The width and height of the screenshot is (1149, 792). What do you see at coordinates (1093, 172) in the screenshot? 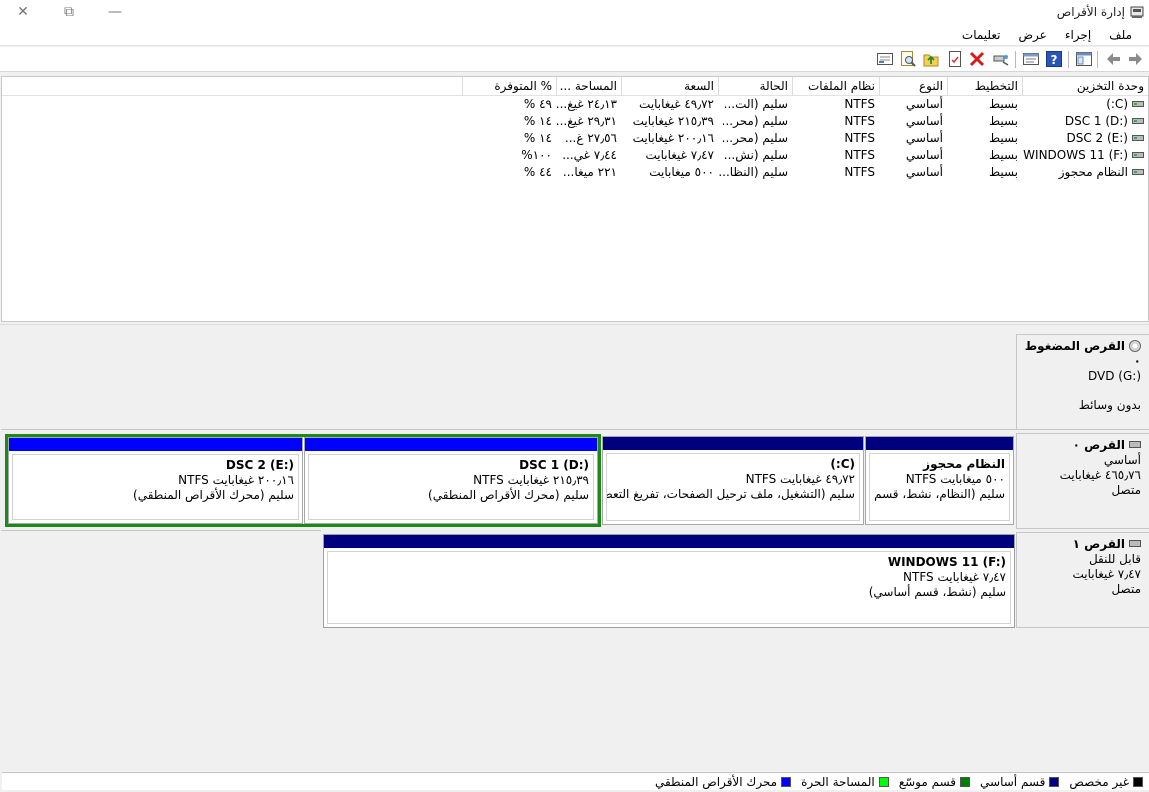
I see `volume-name: النظام محجوز` at bounding box center [1093, 172].